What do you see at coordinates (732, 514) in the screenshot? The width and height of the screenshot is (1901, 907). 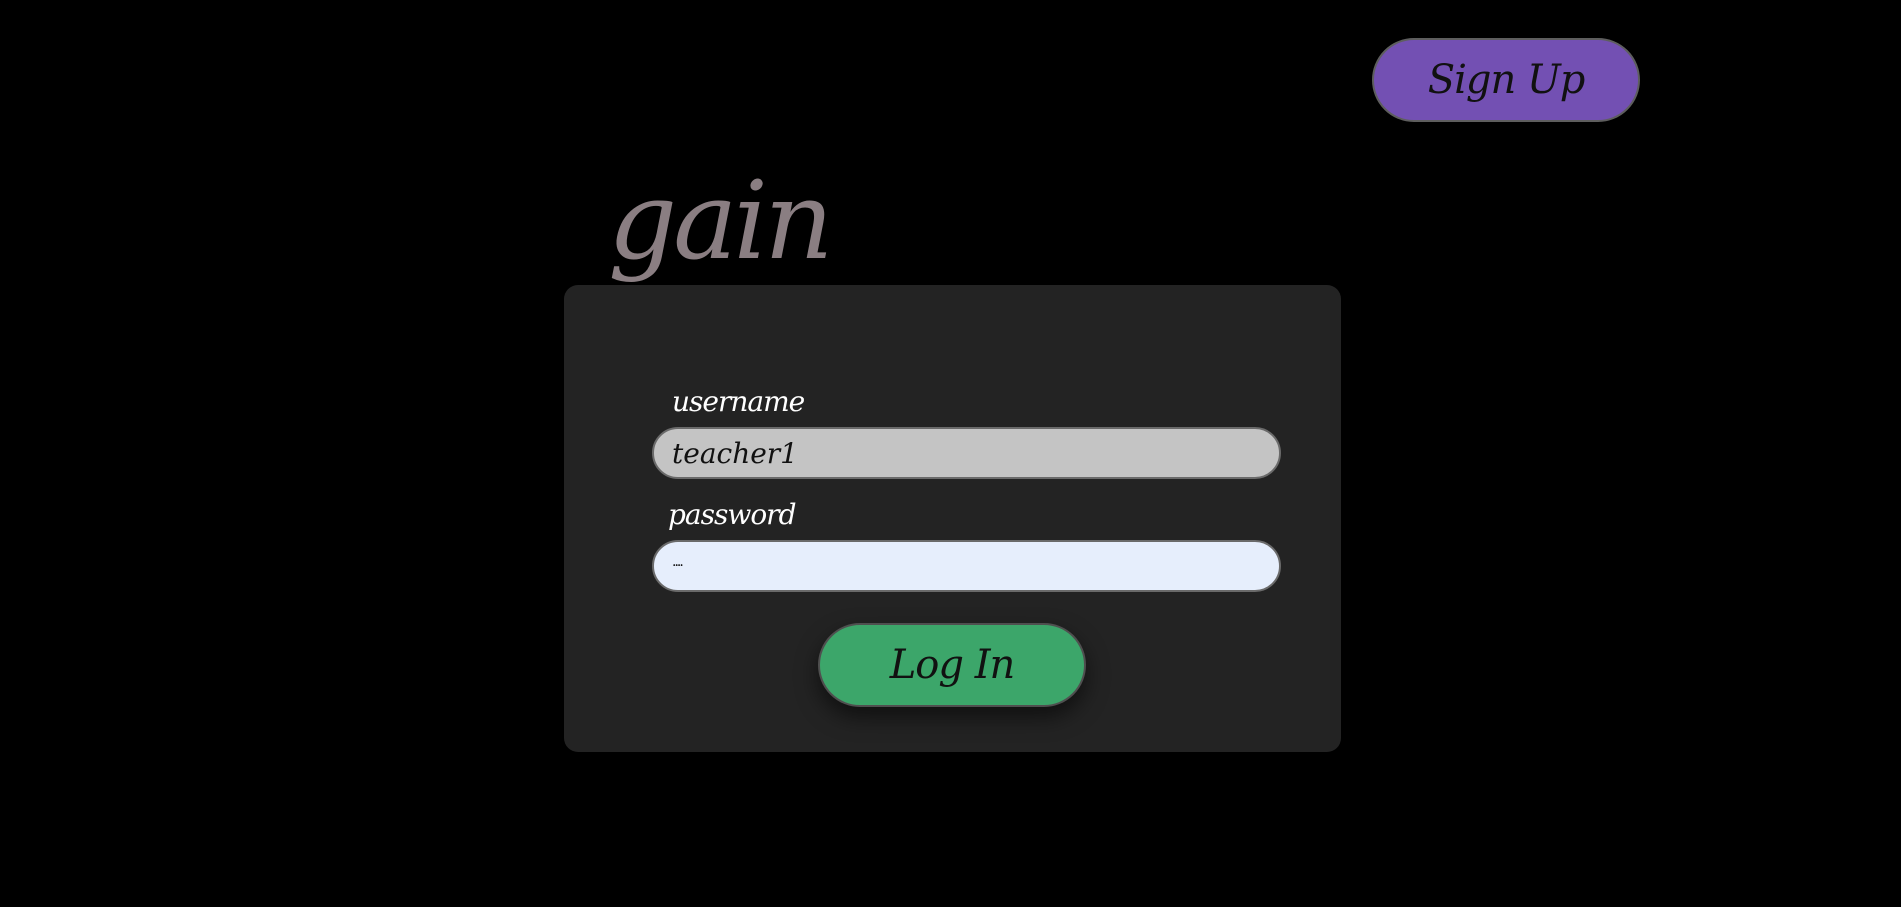 I see `password-label: password` at bounding box center [732, 514].